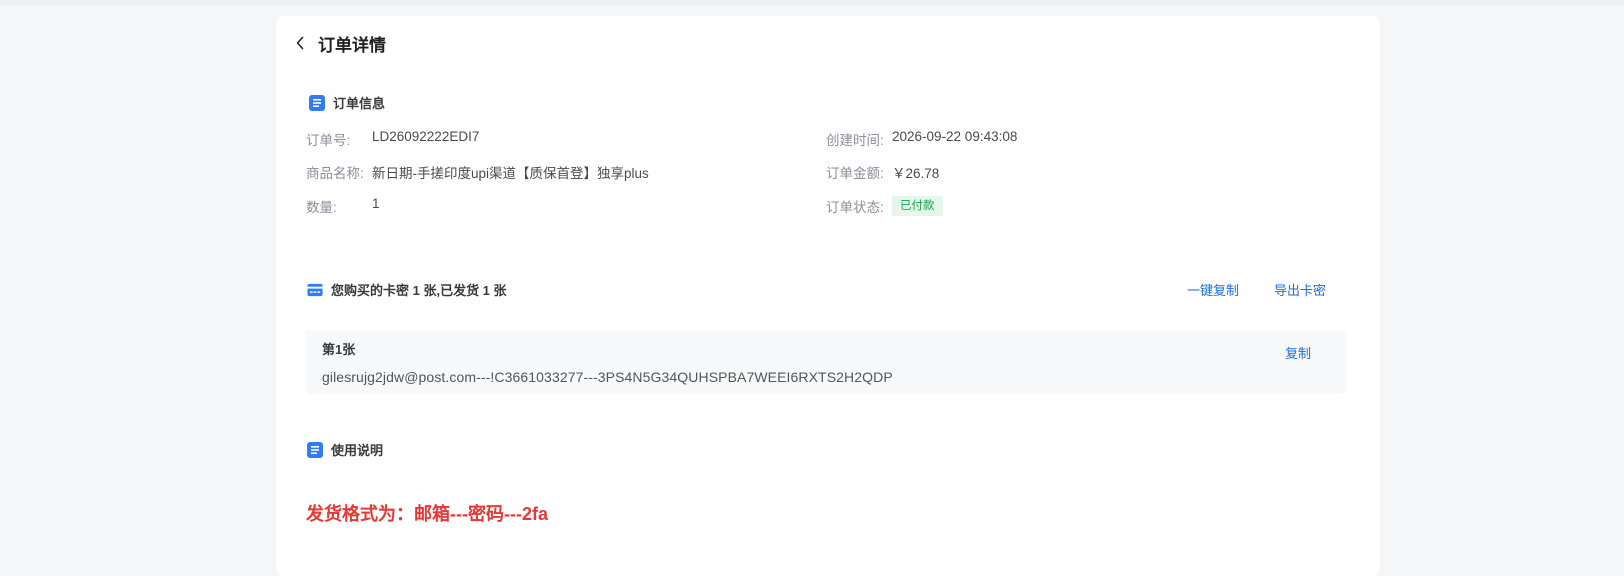  What do you see at coordinates (510, 173) in the screenshot?
I see `product-value: 新日期-手搓印度upi渠道【质保首登】独享plus` at bounding box center [510, 173].